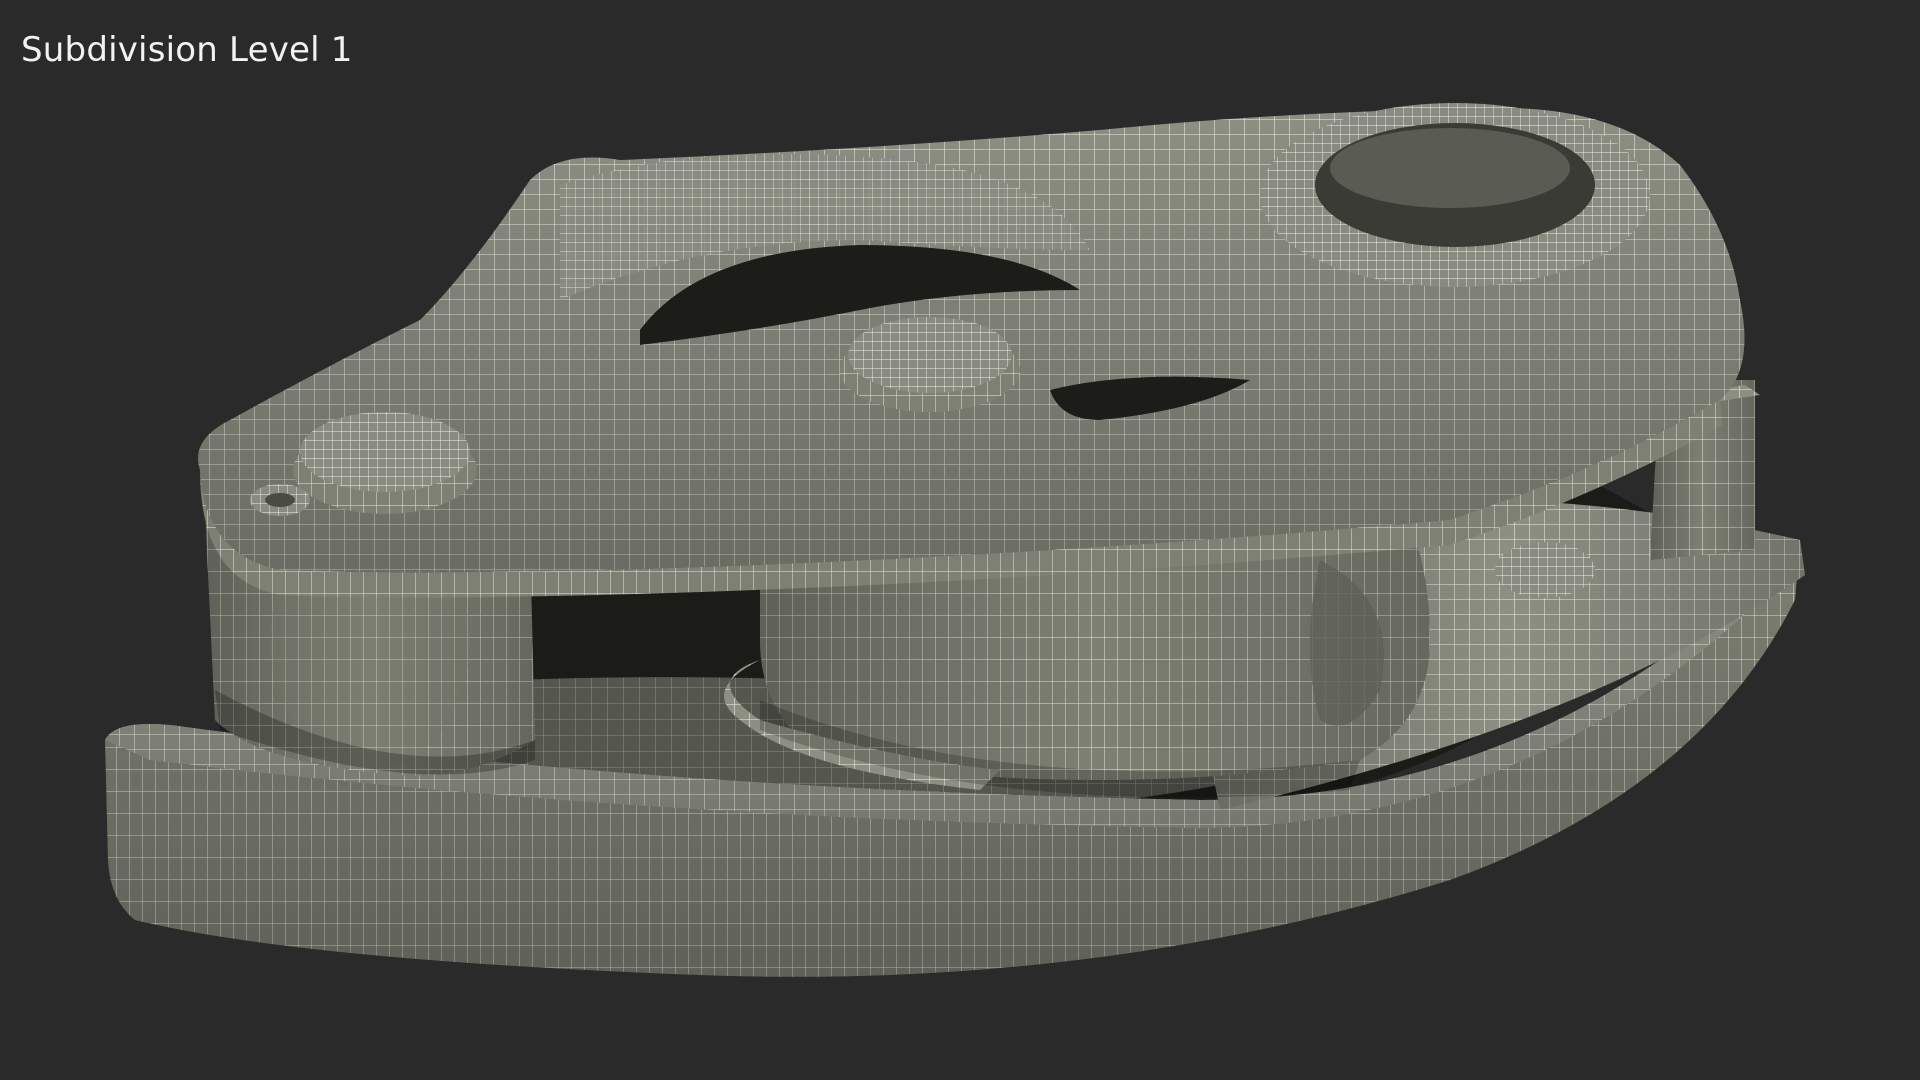 This screenshot has width=1920, height=1080. I want to click on subdivision-level-label: Subdivision Level 1, so click(187, 50).